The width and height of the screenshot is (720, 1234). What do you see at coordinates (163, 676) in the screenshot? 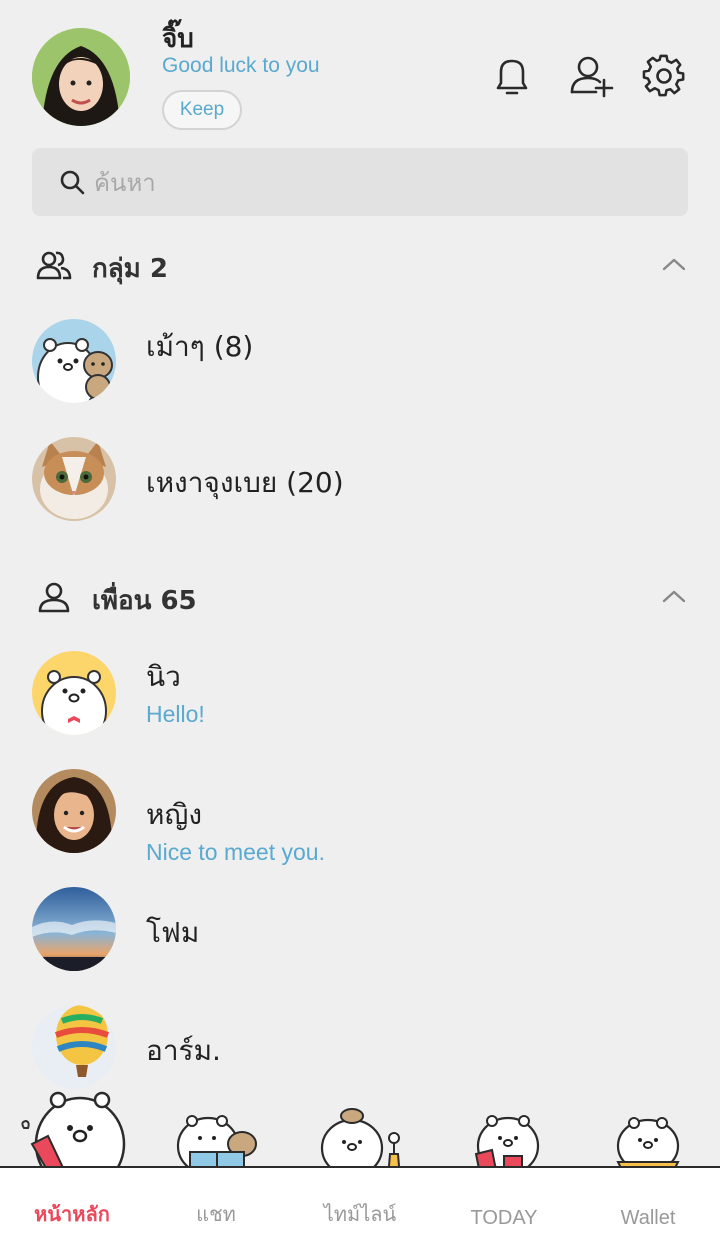
I see `friend-name: นิว` at bounding box center [163, 676].